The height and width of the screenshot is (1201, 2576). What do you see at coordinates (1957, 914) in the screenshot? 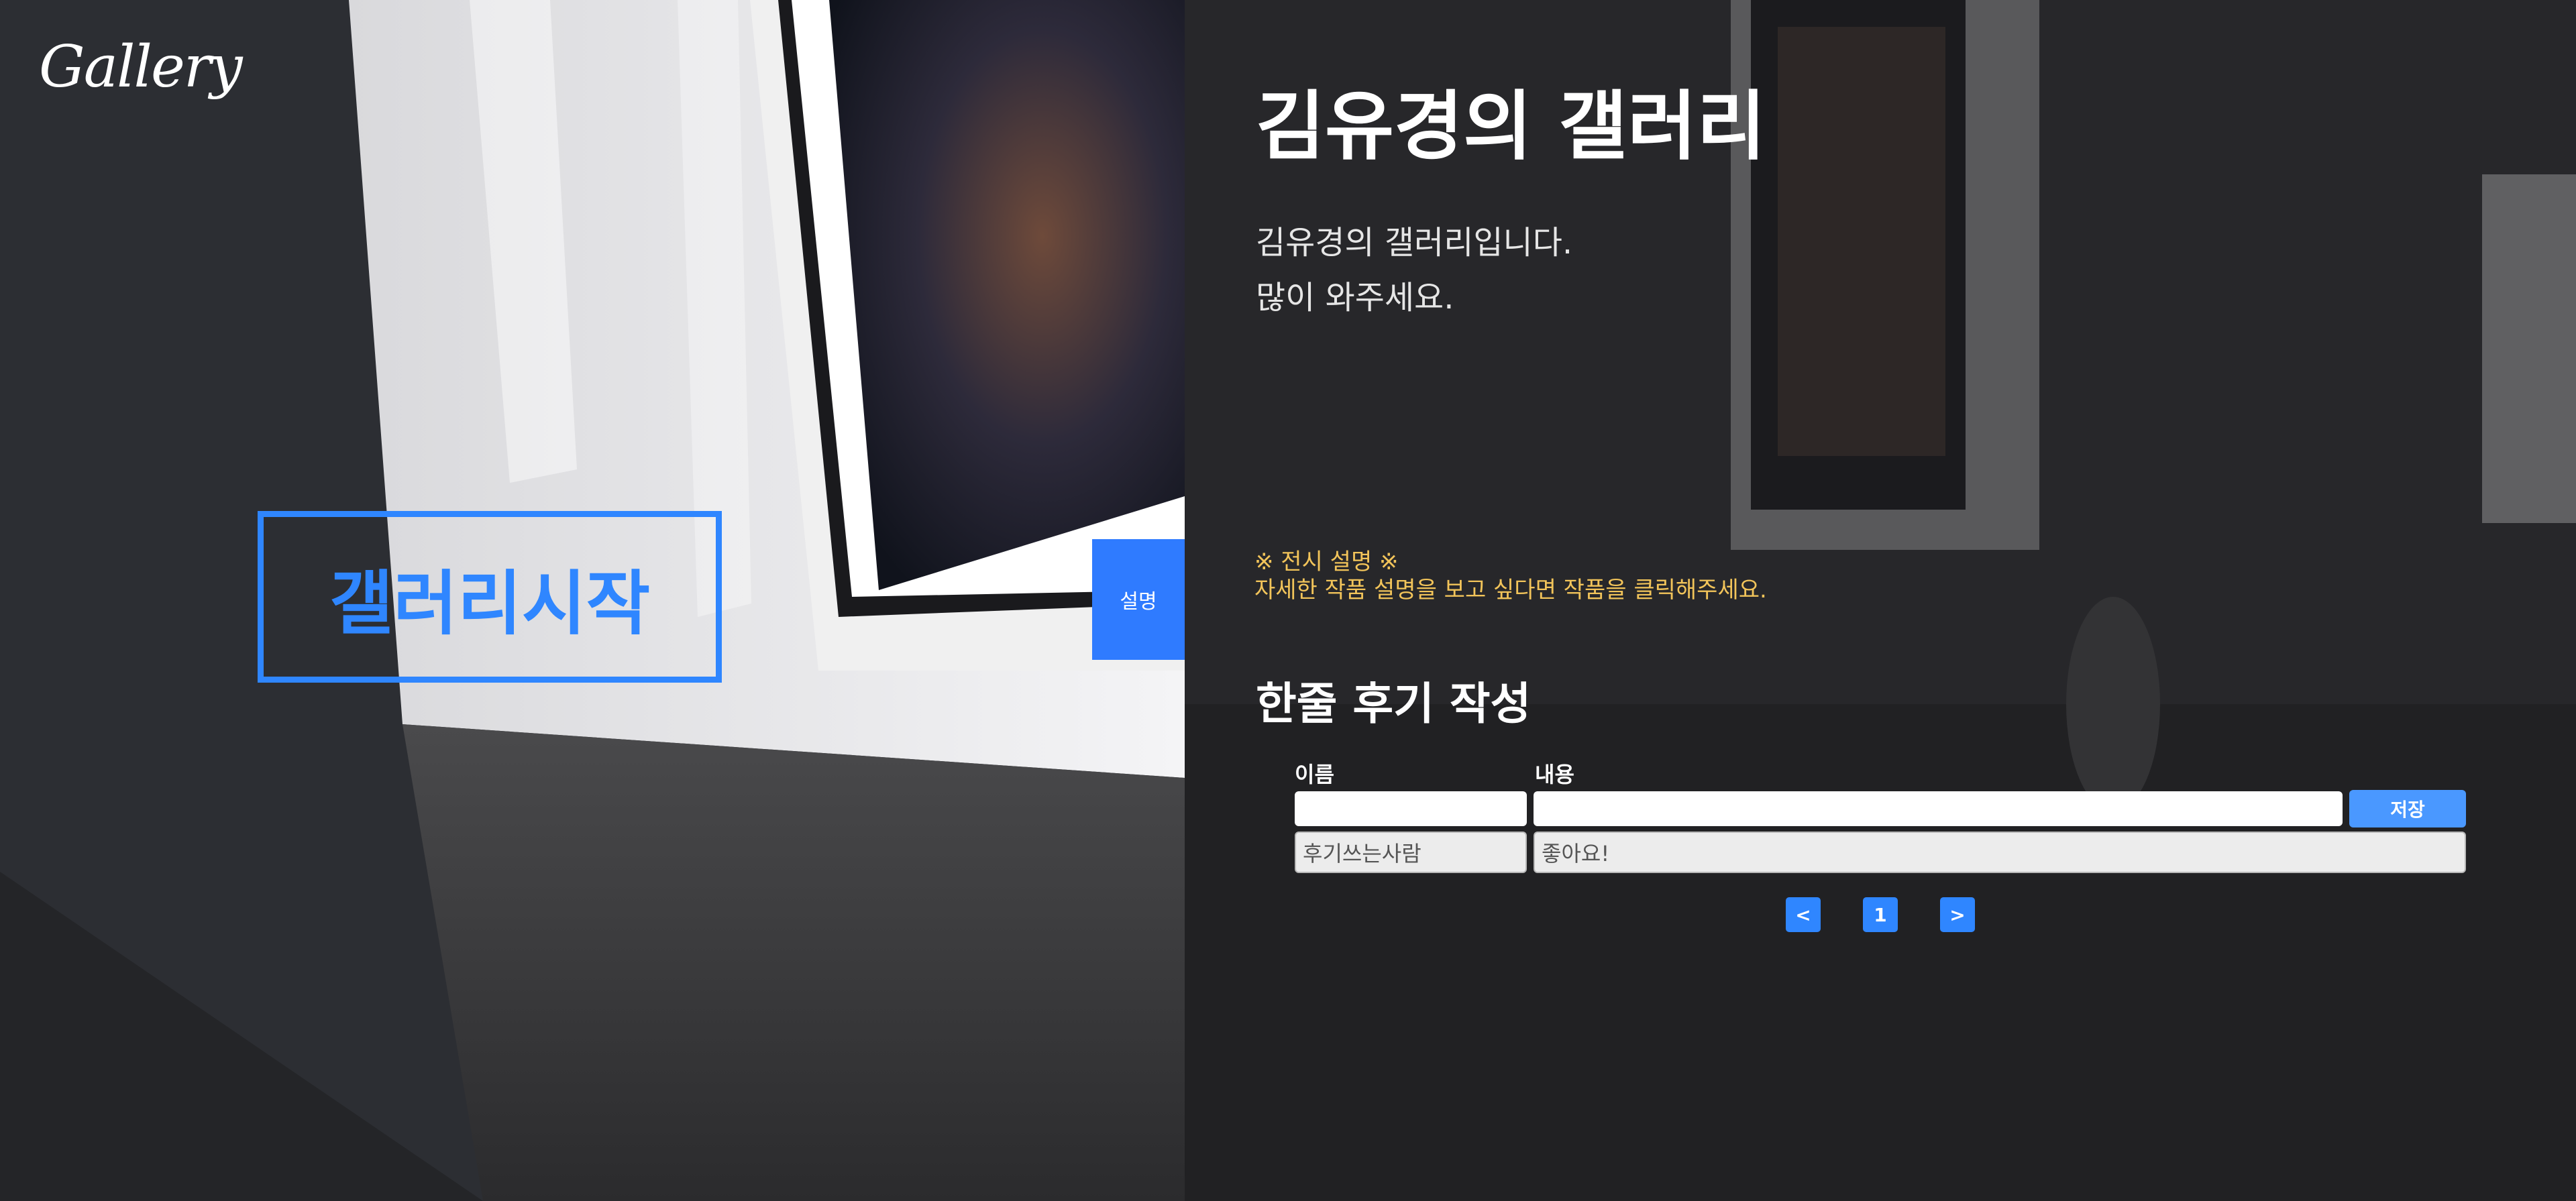
I see `pagination-next-button: >` at bounding box center [1957, 914].